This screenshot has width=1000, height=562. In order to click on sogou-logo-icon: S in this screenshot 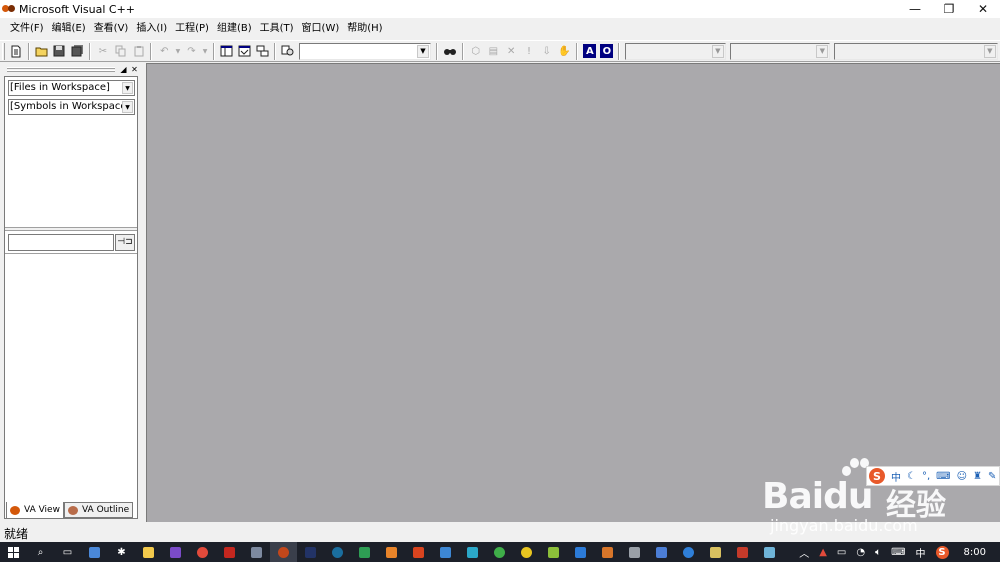, I will do `click(877, 476)`.